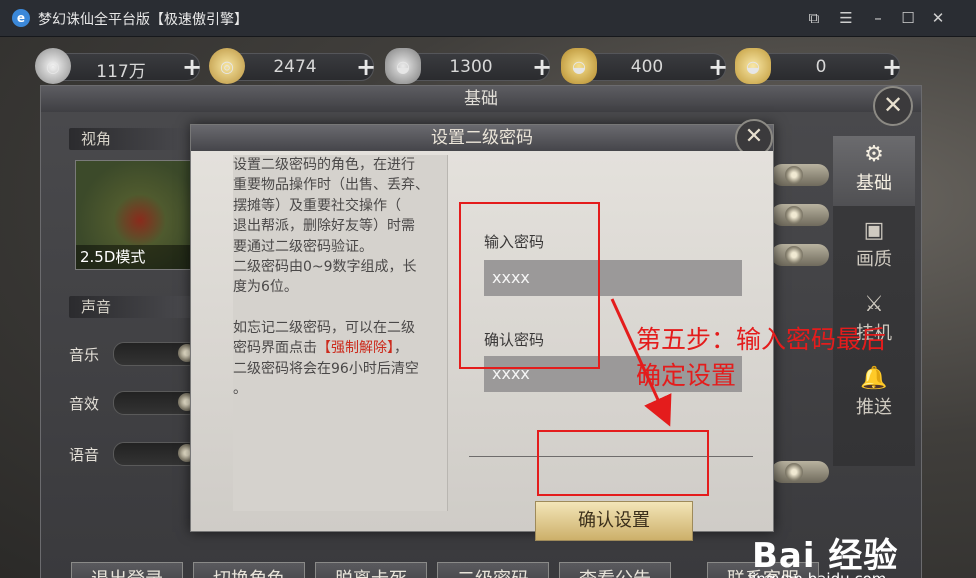  I want to click on annotation-arrow-icon, so click(641, 362).